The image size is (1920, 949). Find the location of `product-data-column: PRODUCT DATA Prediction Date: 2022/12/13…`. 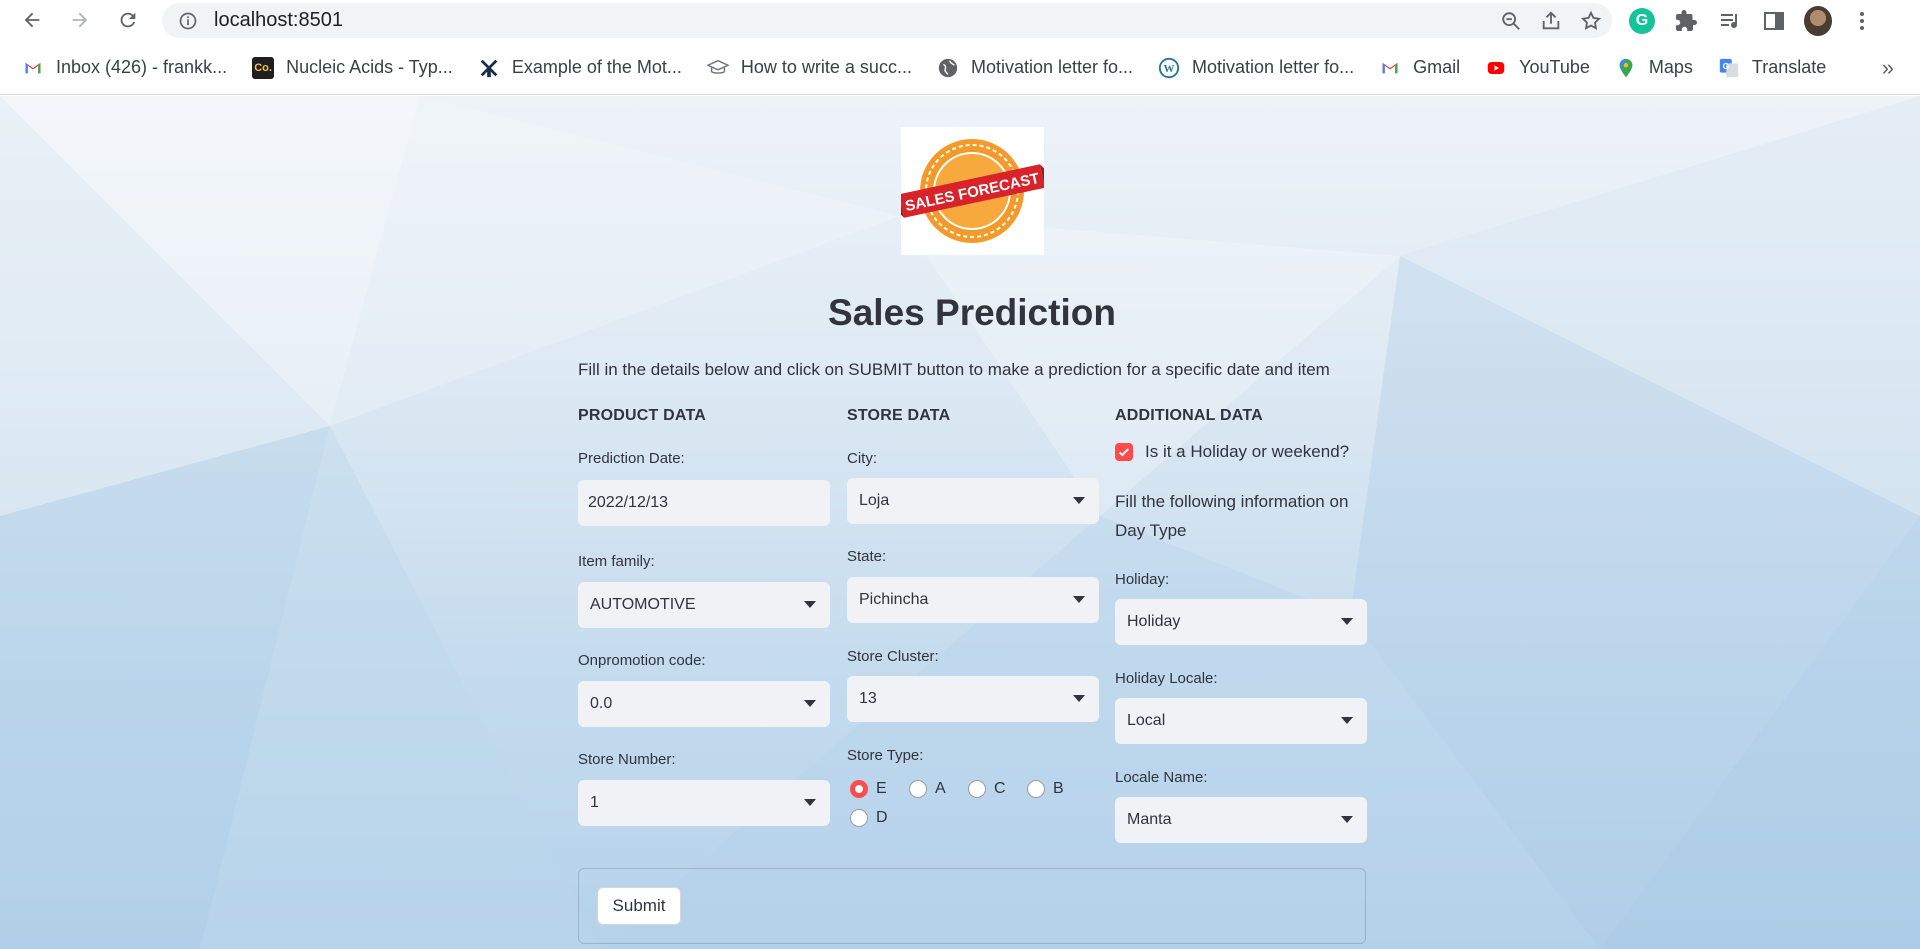

product-data-column: PRODUCT DATA Prediction Date: 2022/12/13… is located at coordinates (704, 616).